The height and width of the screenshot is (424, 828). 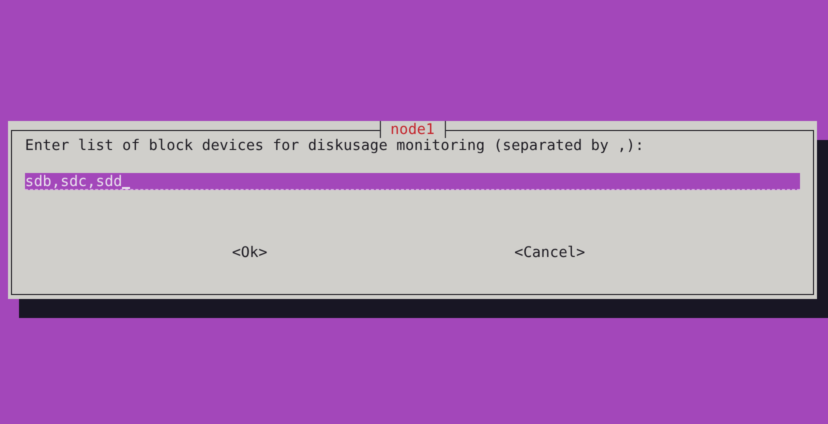 I want to click on text-cursor-icon, so click(x=126, y=187).